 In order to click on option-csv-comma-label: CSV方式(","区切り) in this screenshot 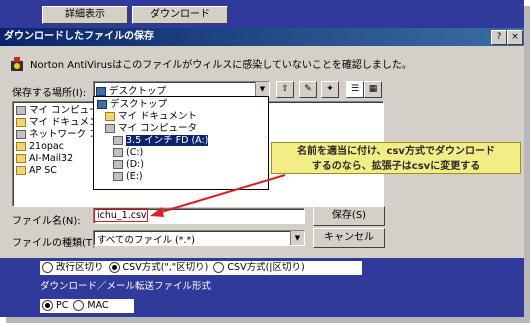, I will do `click(165, 267)`.